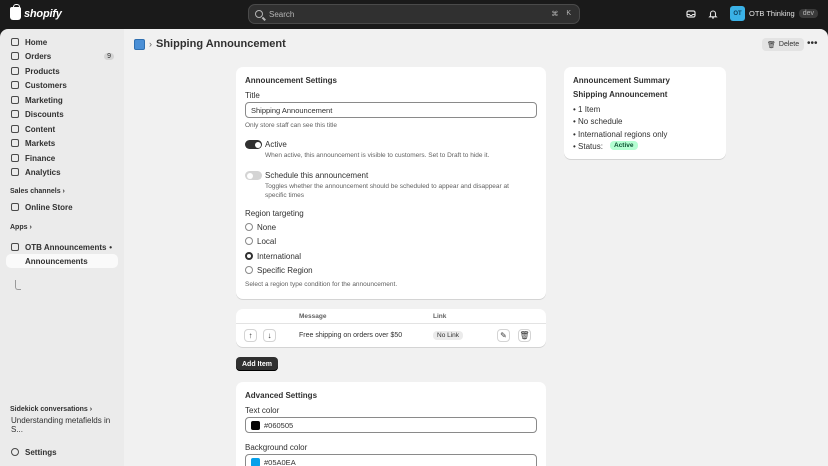 Image resolution: width=828 pixels, height=466 pixels. What do you see at coordinates (737, 13) in the screenshot?
I see `store-avatar: OT` at bounding box center [737, 13].